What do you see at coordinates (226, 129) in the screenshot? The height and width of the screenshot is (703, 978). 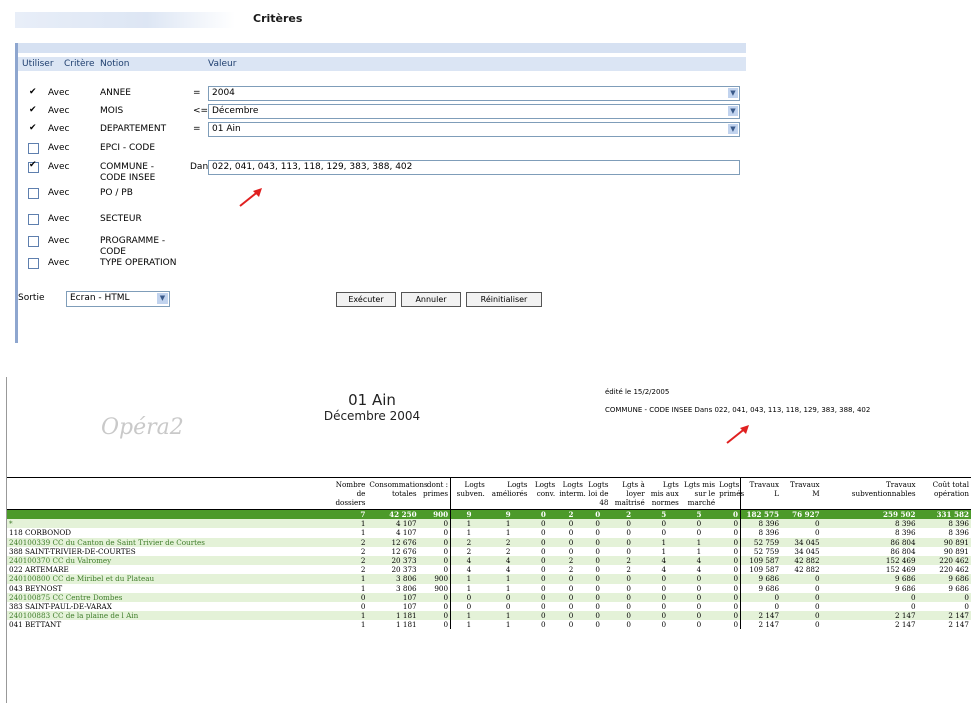 I see `value-text: 01 Ain` at bounding box center [226, 129].